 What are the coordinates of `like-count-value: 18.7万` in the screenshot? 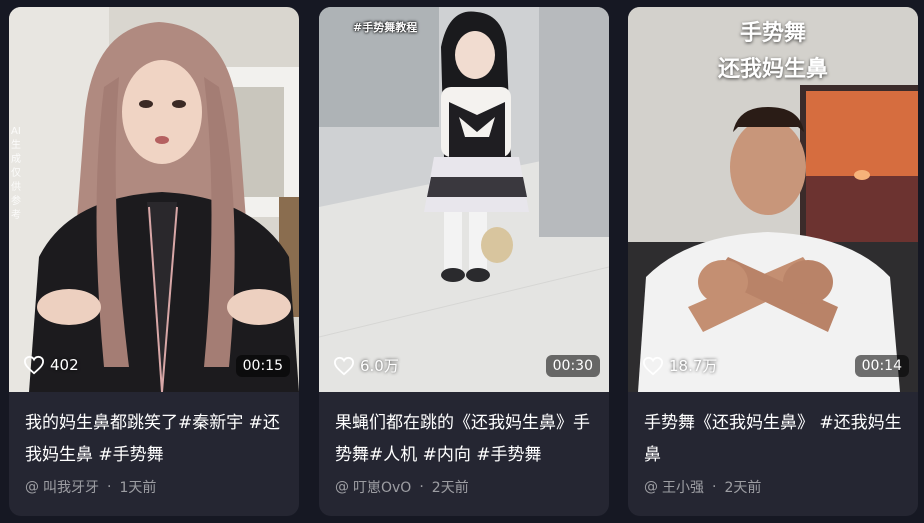 It's located at (693, 366).